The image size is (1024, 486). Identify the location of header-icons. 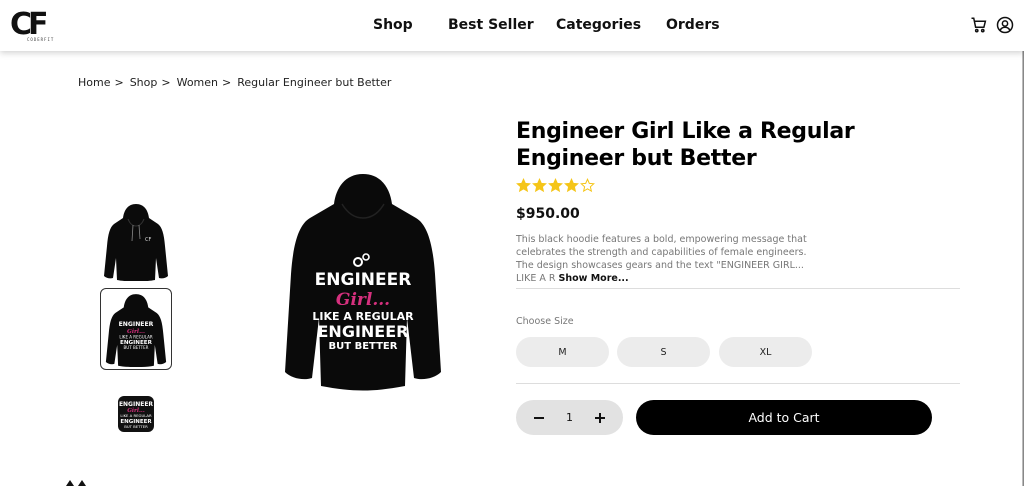
(992, 25).